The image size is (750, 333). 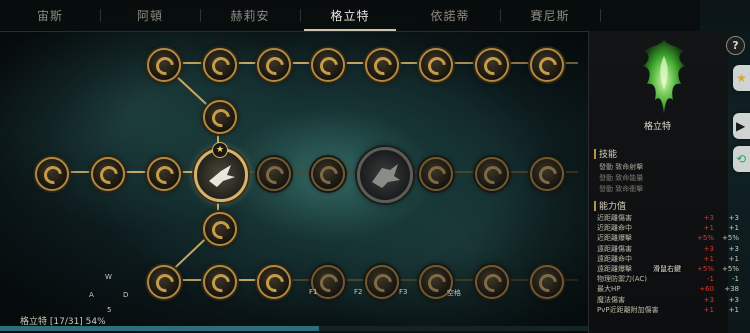 What do you see at coordinates (733, 228) in the screenshot?
I see `stat-value: +1` at bounding box center [733, 228].